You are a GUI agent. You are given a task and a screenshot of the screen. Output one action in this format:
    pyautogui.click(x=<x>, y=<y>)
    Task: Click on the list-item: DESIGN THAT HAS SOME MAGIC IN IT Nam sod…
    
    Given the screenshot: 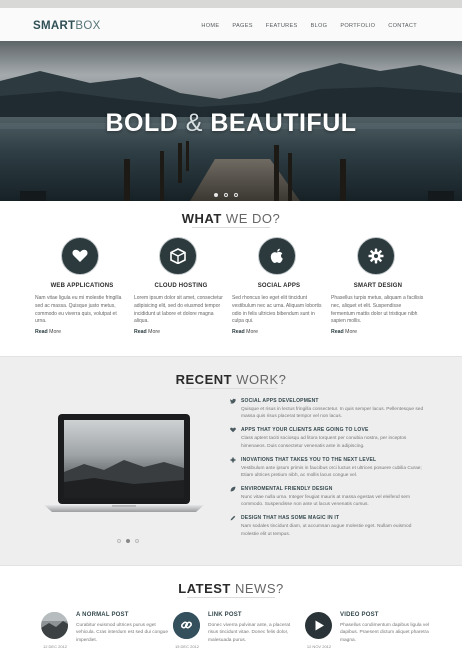 What is the action you would take?
    pyautogui.click(x=330, y=526)
    